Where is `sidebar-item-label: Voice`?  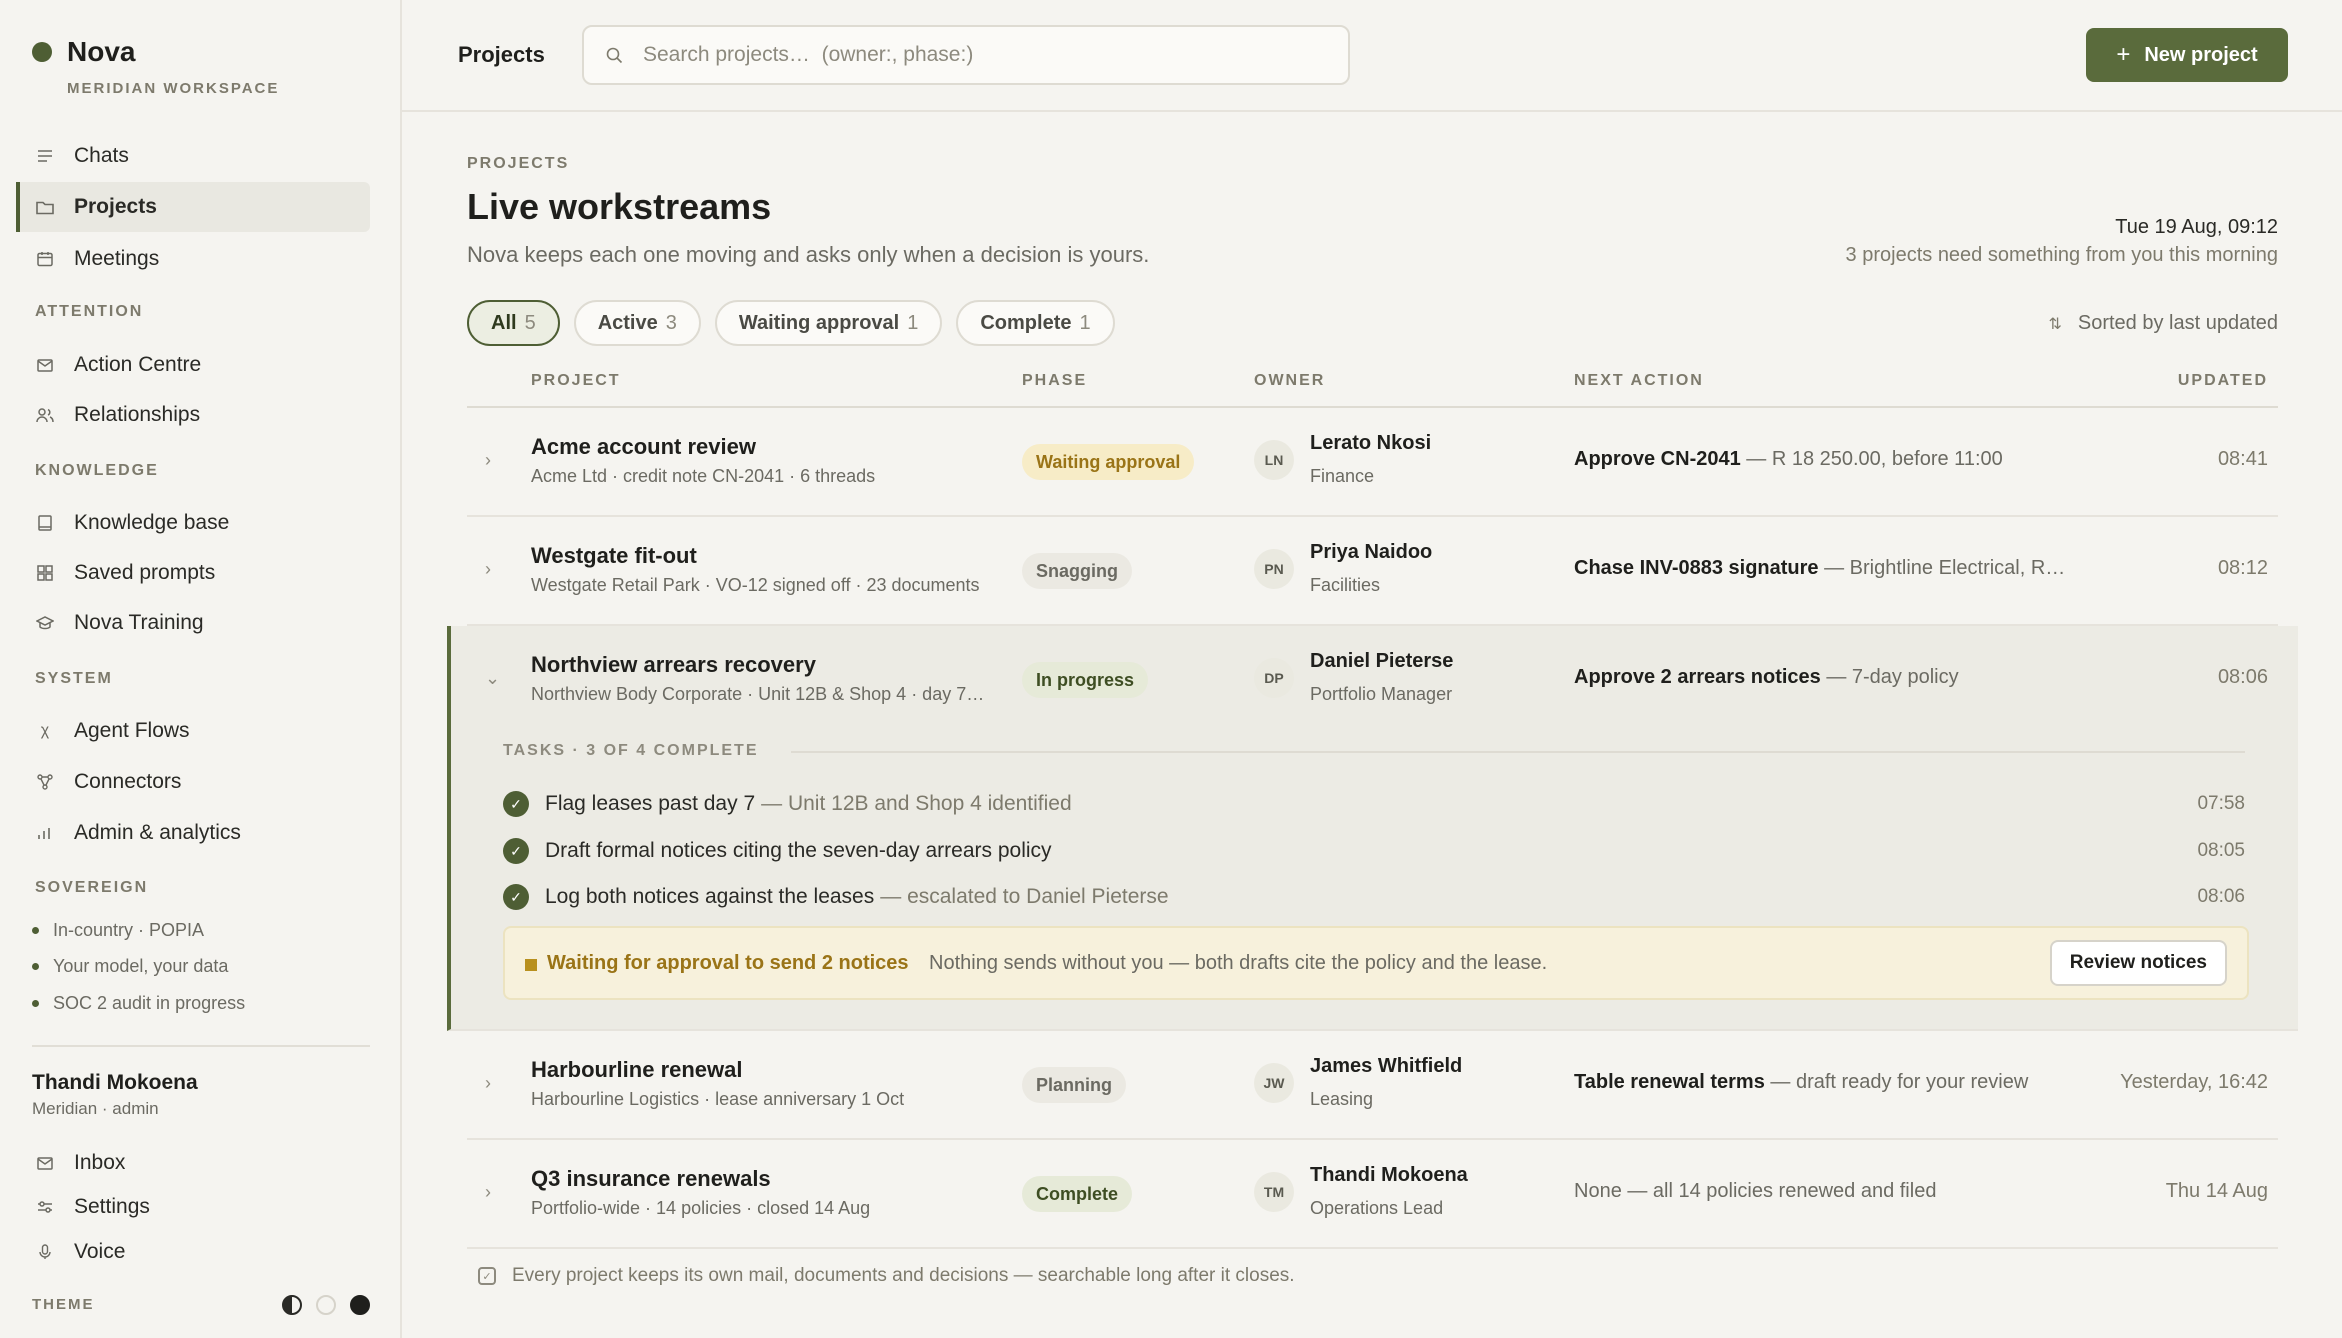 sidebar-item-label: Voice is located at coordinates (100, 1251).